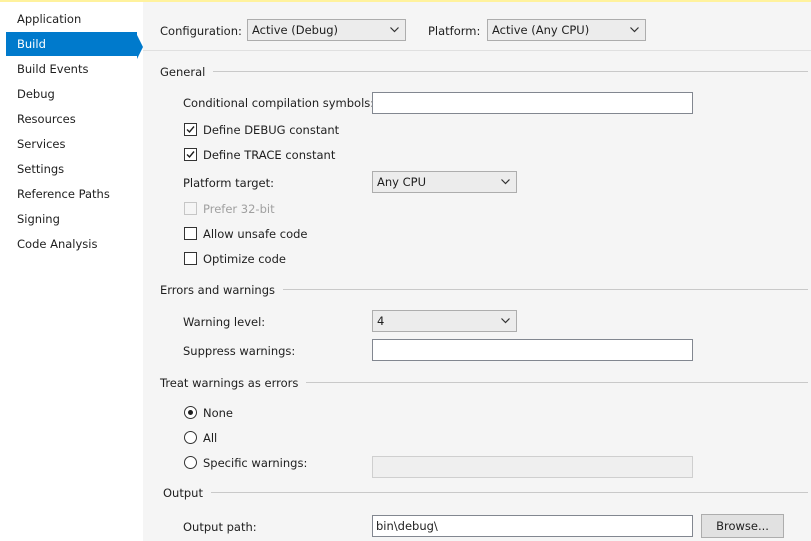 This screenshot has height=541, width=811. What do you see at coordinates (71, 94) in the screenshot?
I see `sidebar-item-debug: Debug` at bounding box center [71, 94].